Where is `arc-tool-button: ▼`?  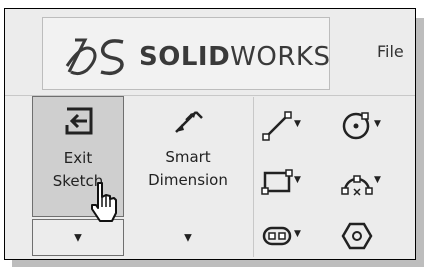
arc-tool-button: ▼ is located at coordinates (362, 182).